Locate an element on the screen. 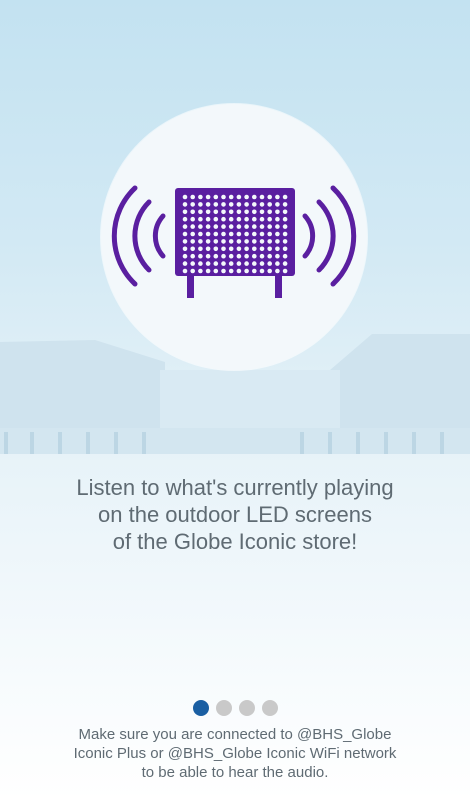 This screenshot has height=800, width=470. page-indicator is located at coordinates (235, 708).